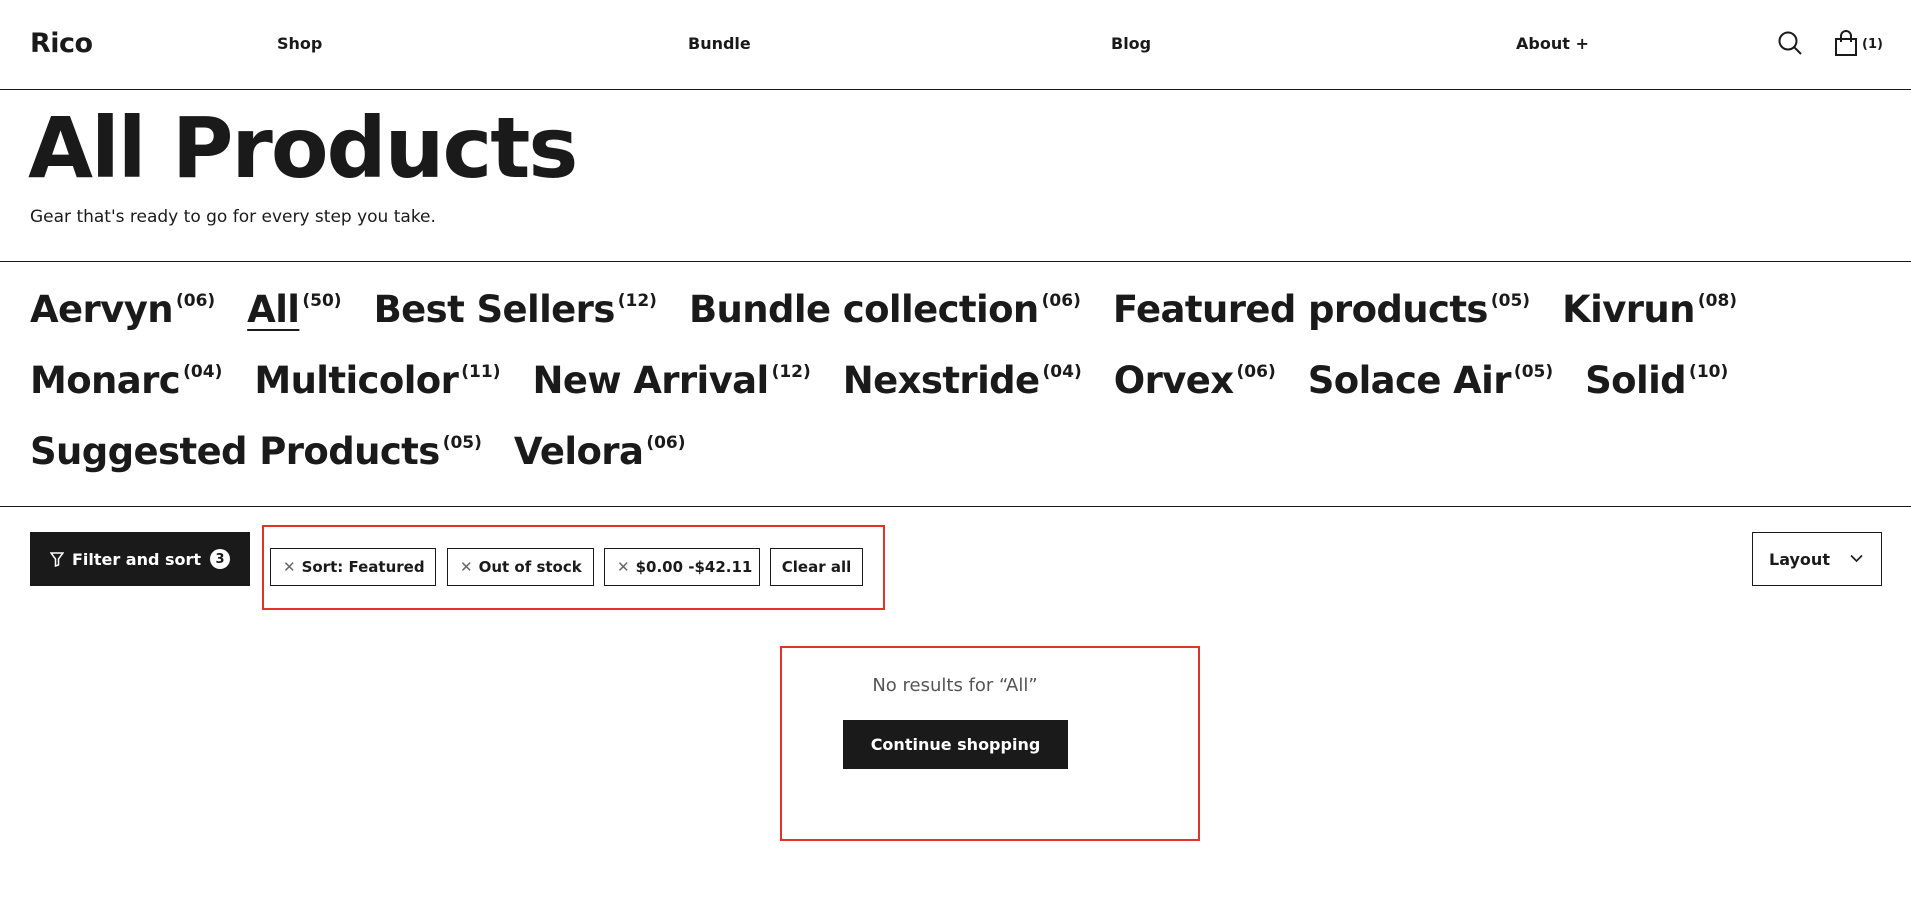 Image resolution: width=1911 pixels, height=912 pixels. Describe the element at coordinates (61, 43) in the screenshot. I see `site-logo: Rico` at that location.